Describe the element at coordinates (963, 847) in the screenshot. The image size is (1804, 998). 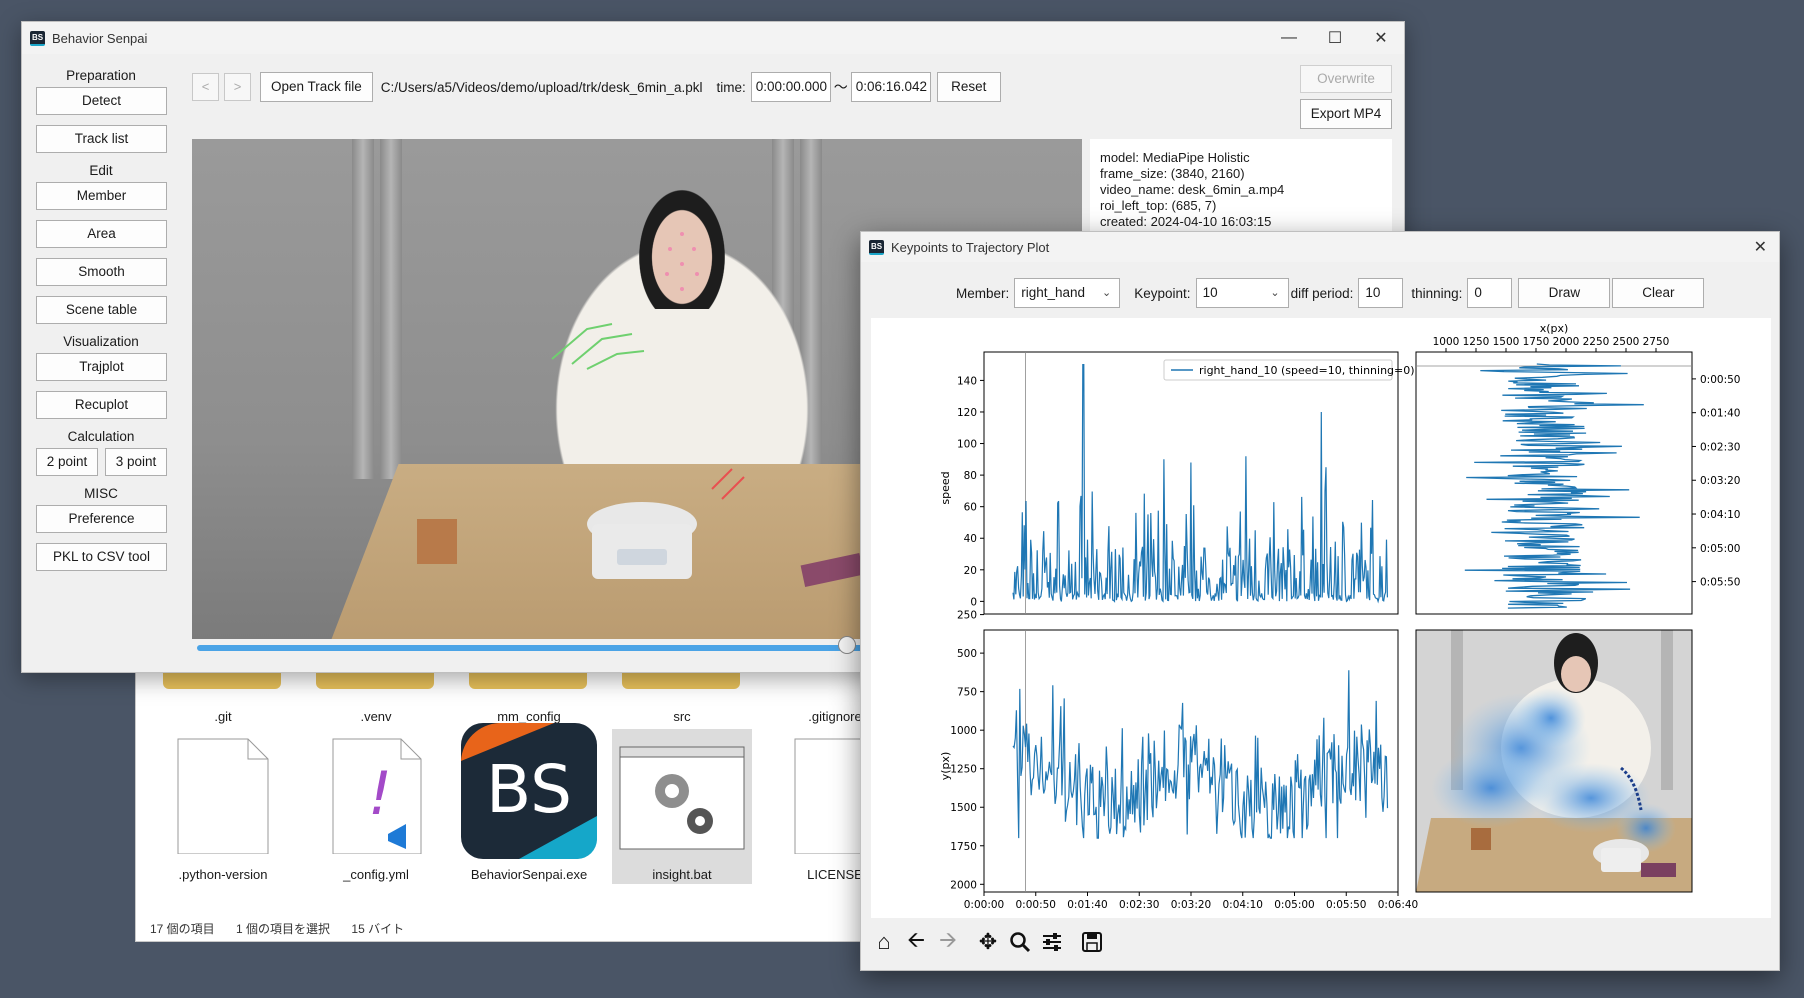
I see `y-ytick-label: 1750` at that location.